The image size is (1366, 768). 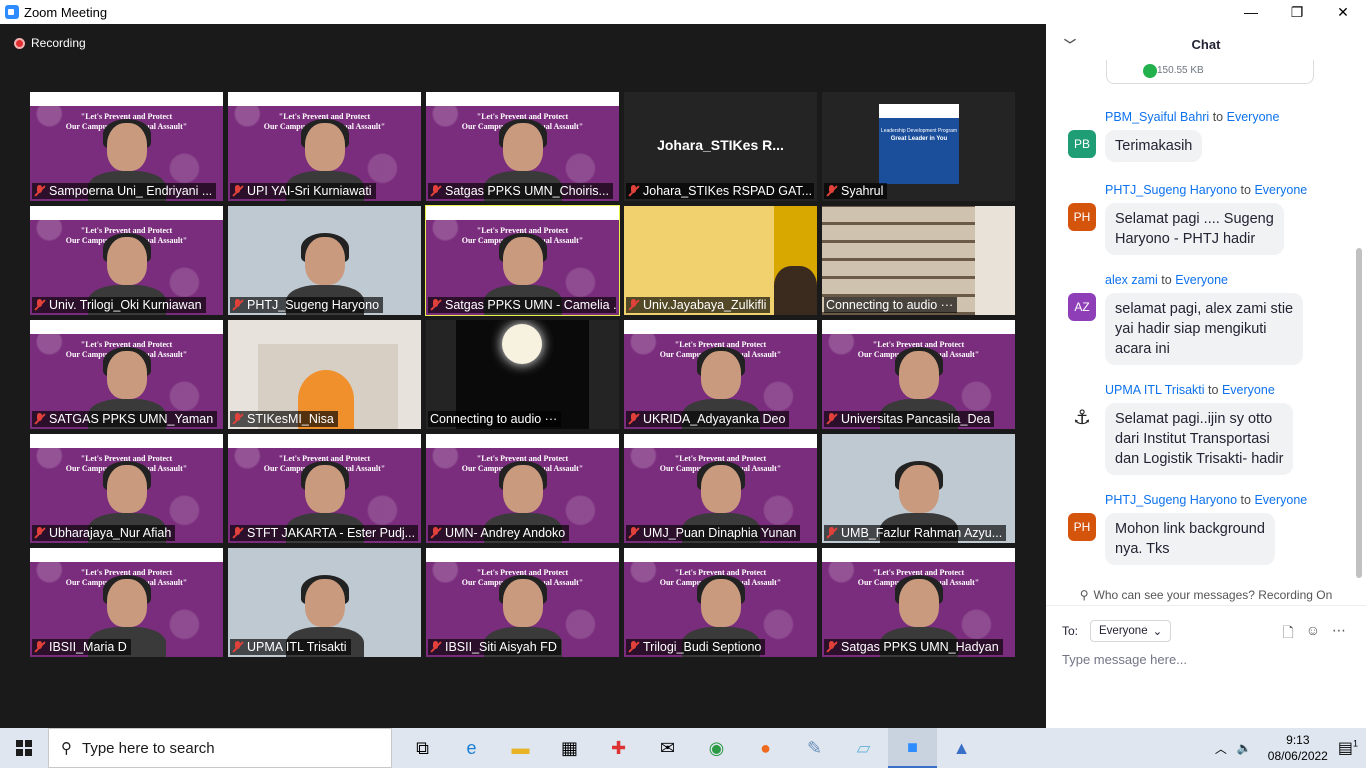 I want to click on chat-tools: 🗋 ☺ ⋯, so click(x=1314, y=634).